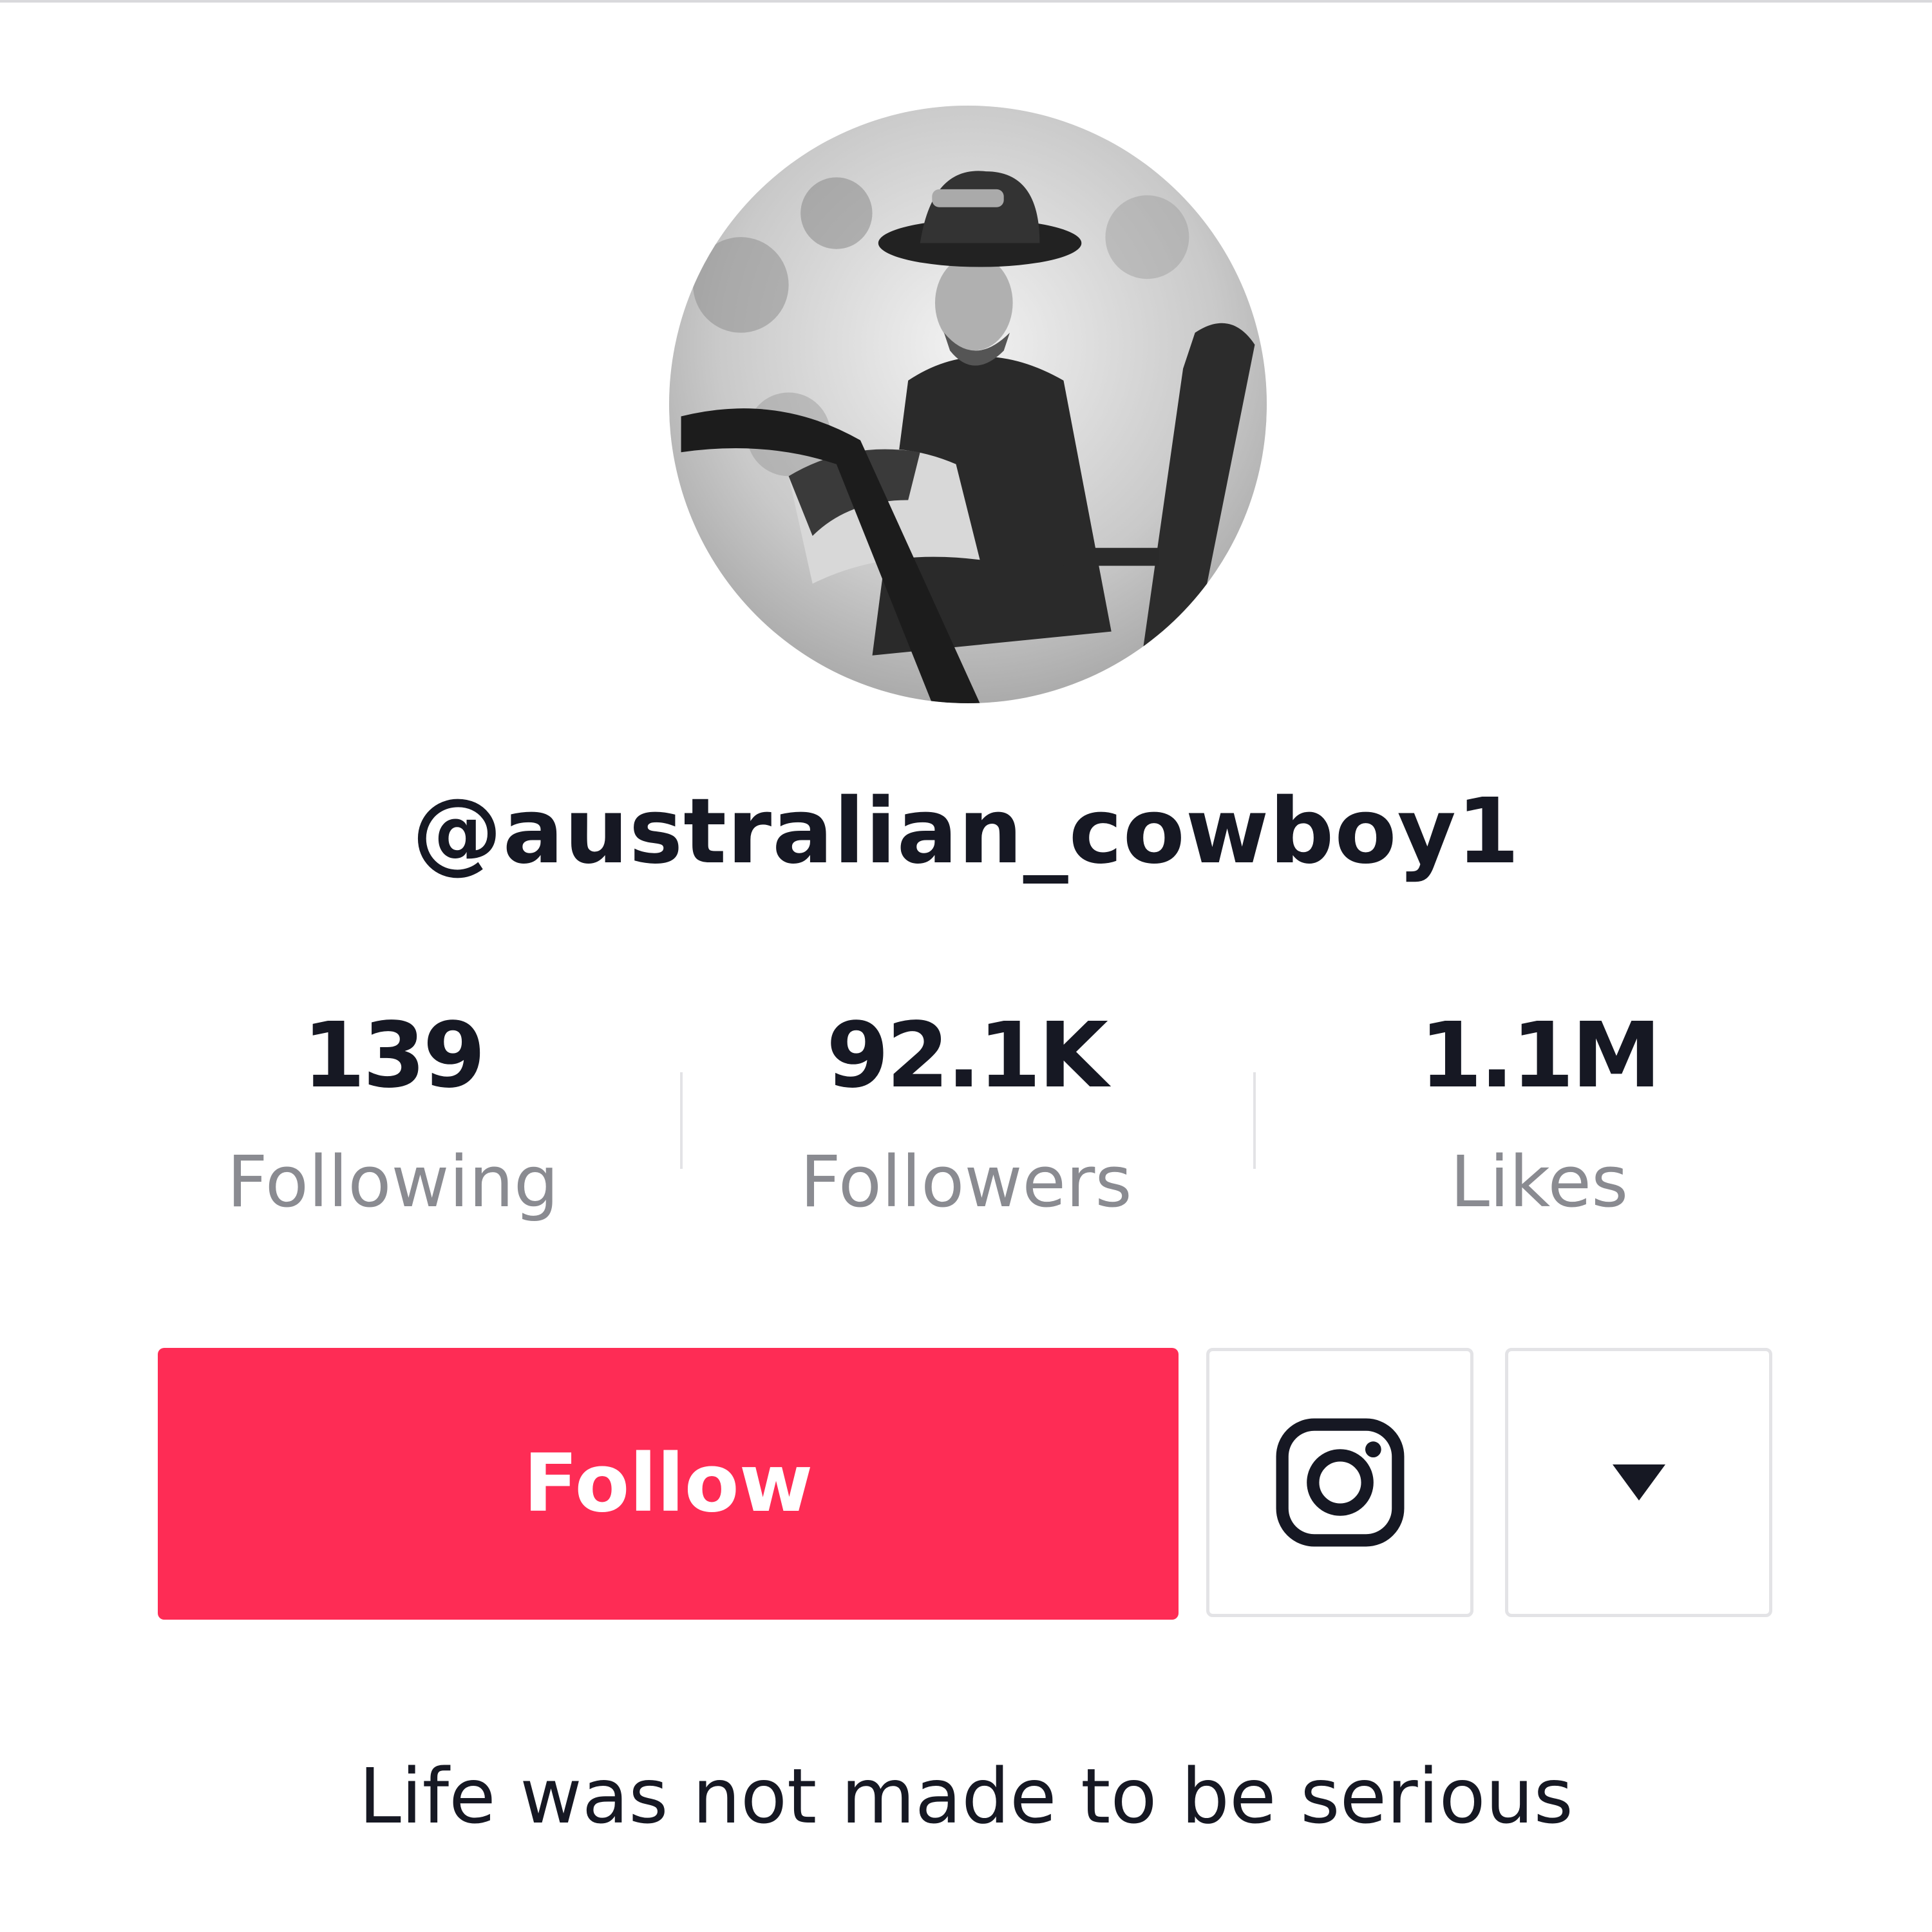 The height and width of the screenshot is (1932, 1932). I want to click on followers-count: 92.1K, so click(967, 1055).